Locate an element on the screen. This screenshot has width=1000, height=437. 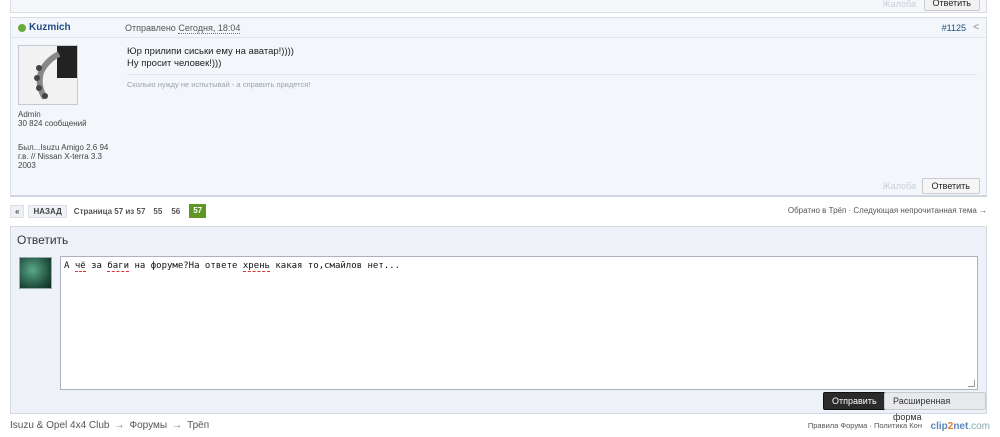
advanced-form-button: Расширенная форма is located at coordinates (935, 407).